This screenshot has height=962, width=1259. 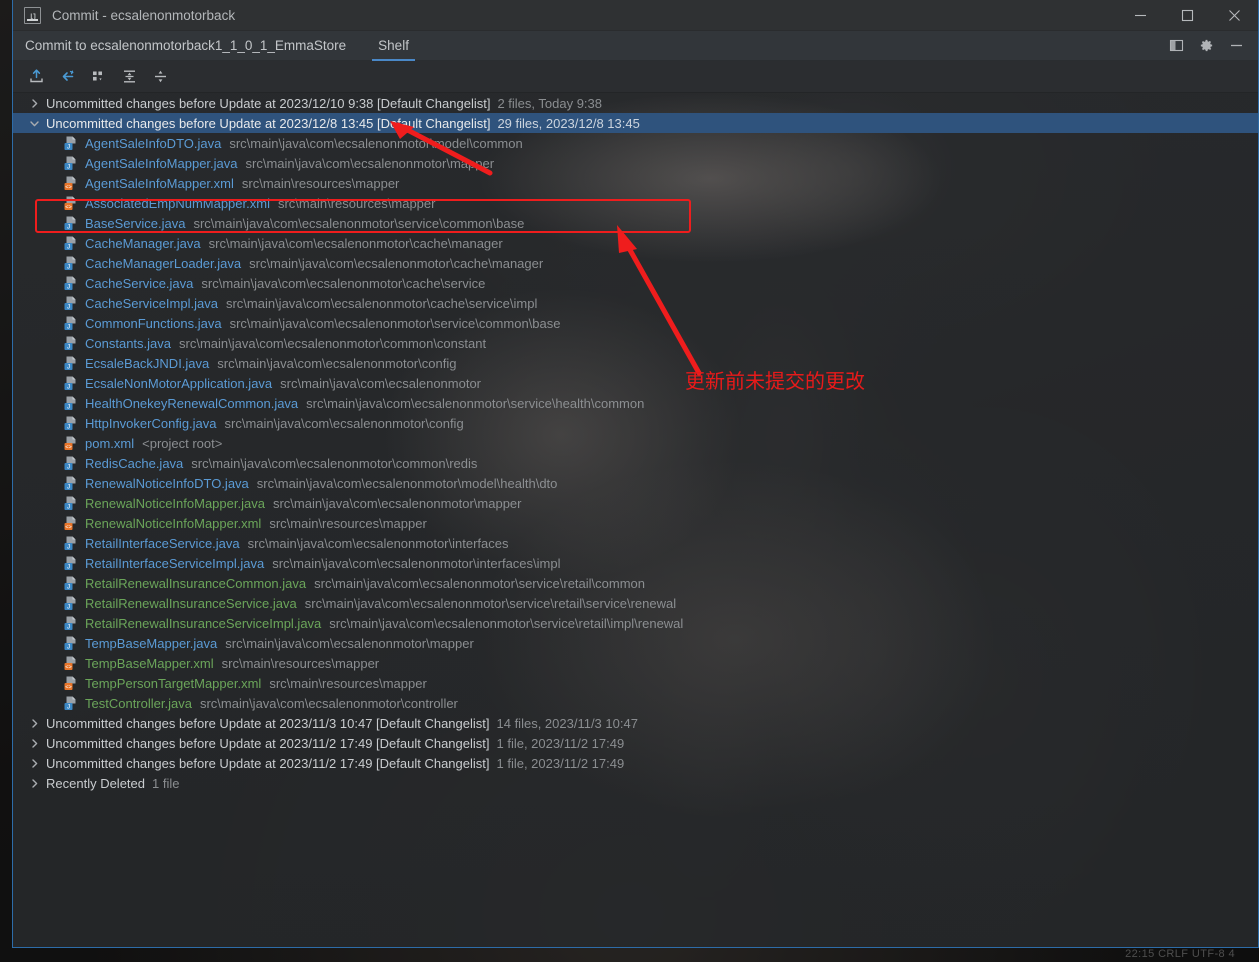 What do you see at coordinates (160, 77) in the screenshot?
I see `collapse-all-button` at bounding box center [160, 77].